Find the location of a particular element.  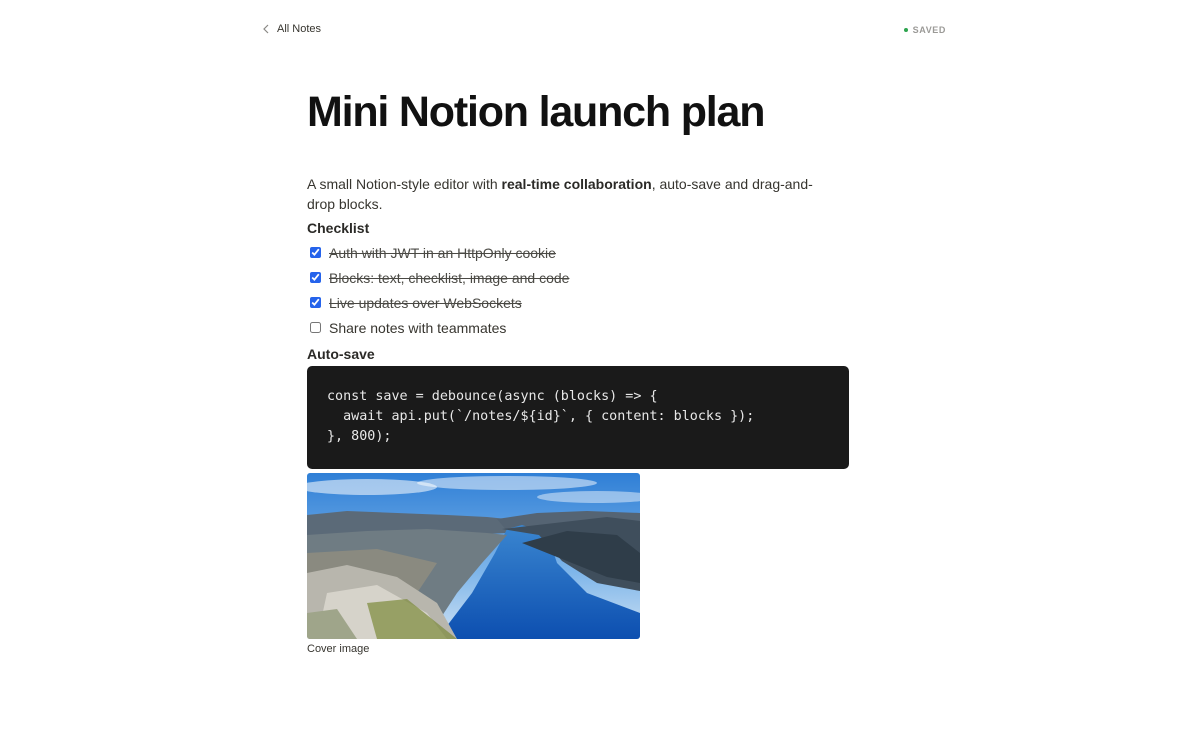

fjord-landscape-image is located at coordinates (473, 556).